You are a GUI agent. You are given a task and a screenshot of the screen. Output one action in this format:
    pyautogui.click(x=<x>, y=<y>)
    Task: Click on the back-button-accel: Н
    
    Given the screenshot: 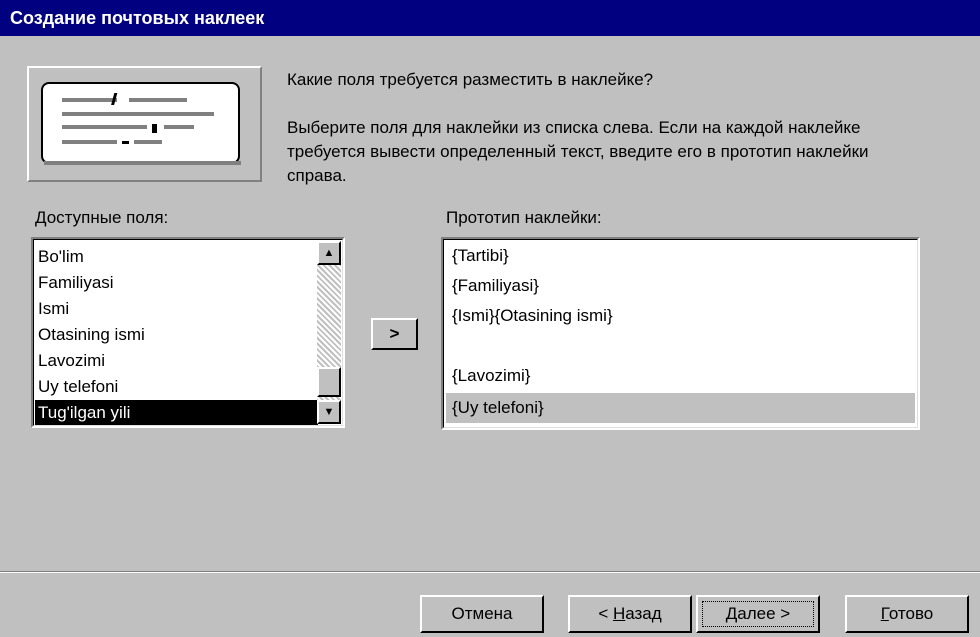 What is the action you would take?
    pyautogui.click(x=619, y=613)
    